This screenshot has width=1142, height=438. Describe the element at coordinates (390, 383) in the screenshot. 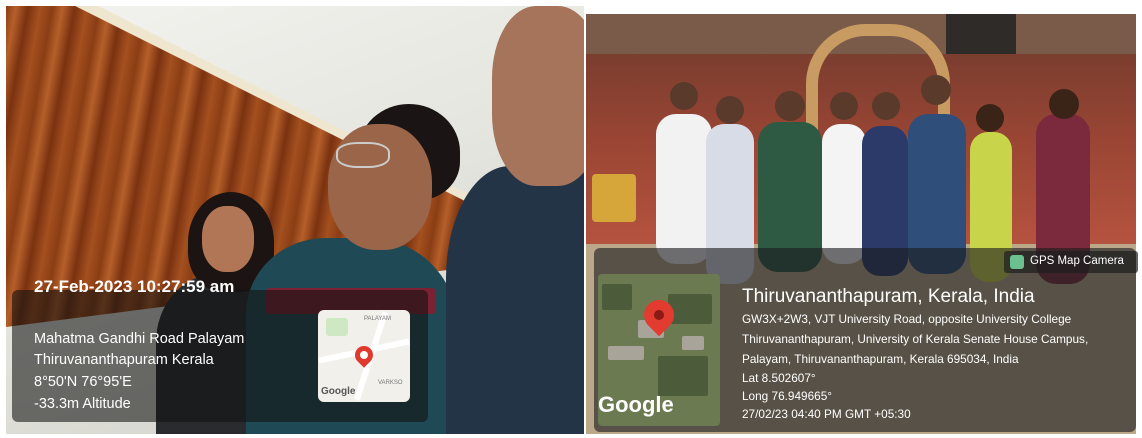

I see `map-area-label: VARKSO` at that location.